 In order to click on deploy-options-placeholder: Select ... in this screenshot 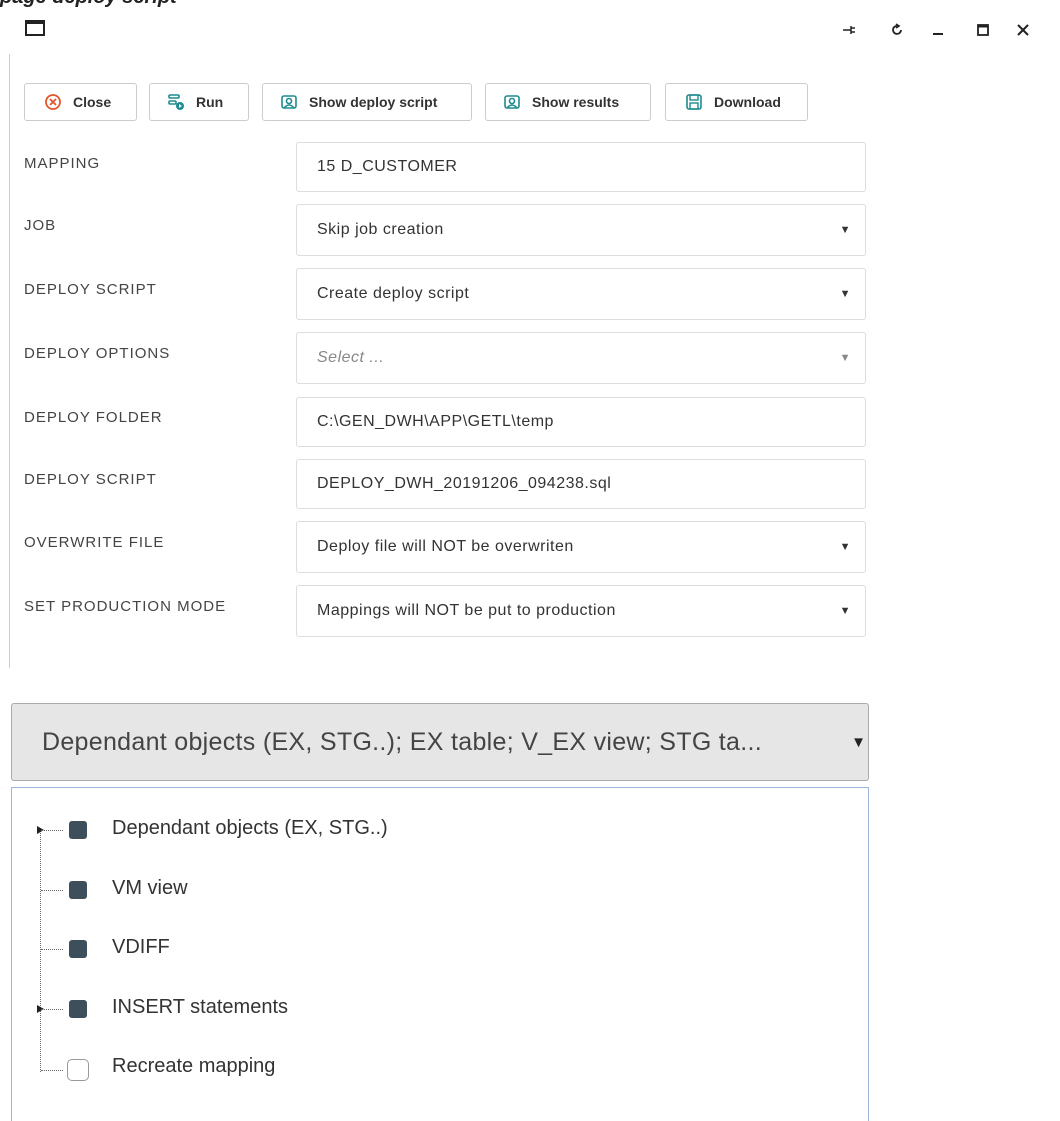, I will do `click(351, 357)`.